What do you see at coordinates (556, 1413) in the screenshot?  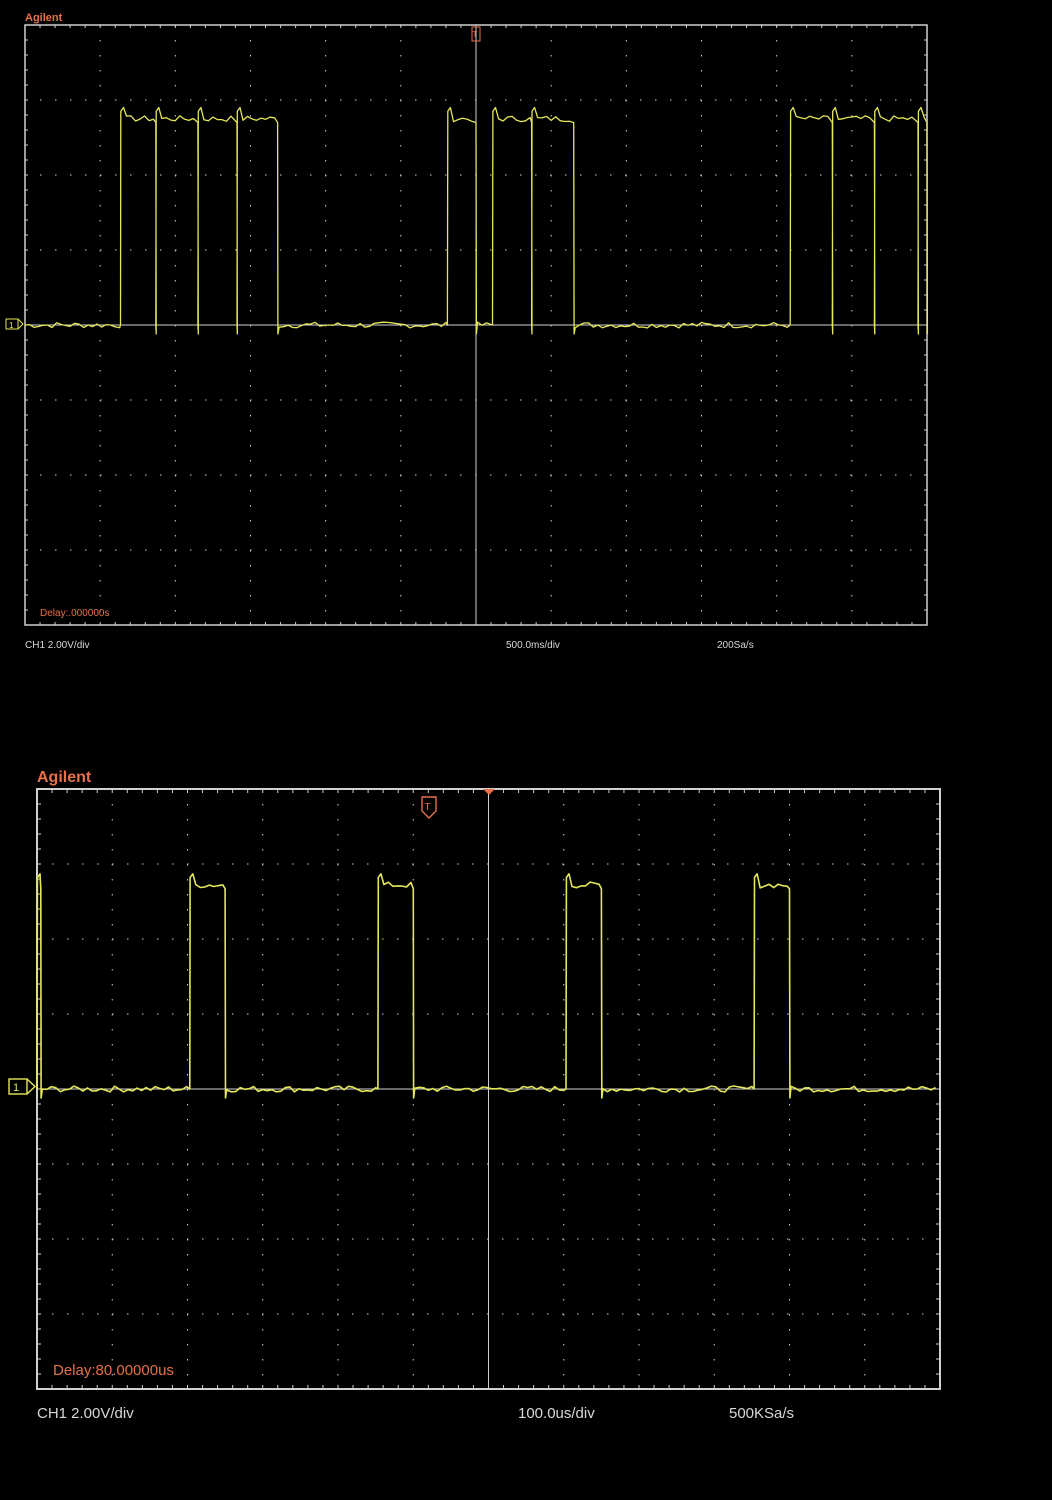 I see `timebase-readout: 100.0us/div` at bounding box center [556, 1413].